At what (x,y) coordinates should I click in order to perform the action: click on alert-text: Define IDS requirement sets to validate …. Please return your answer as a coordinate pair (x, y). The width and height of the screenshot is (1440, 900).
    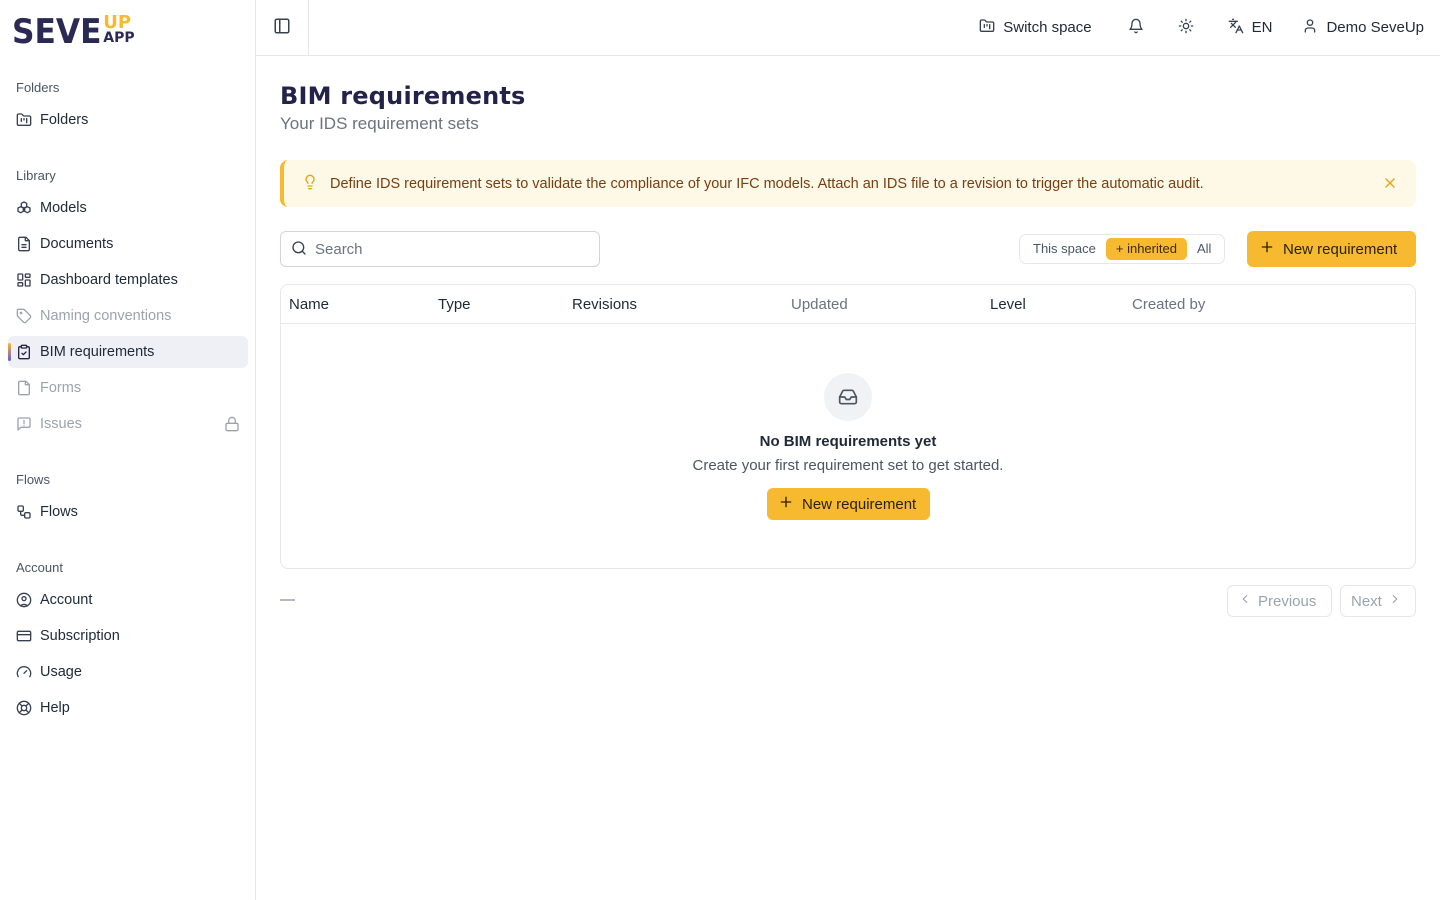
    Looking at the image, I should click on (767, 183).